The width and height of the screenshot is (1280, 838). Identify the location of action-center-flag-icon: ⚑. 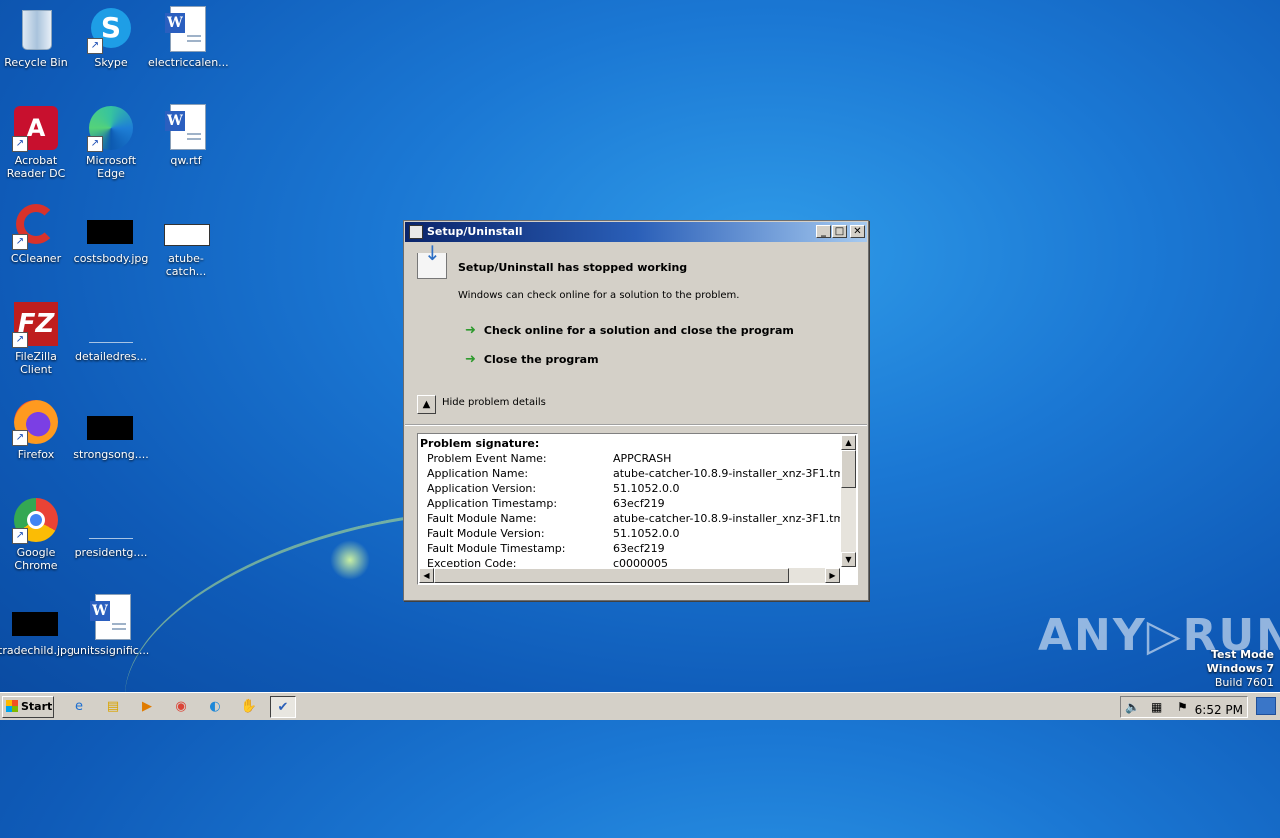
(1182, 707).